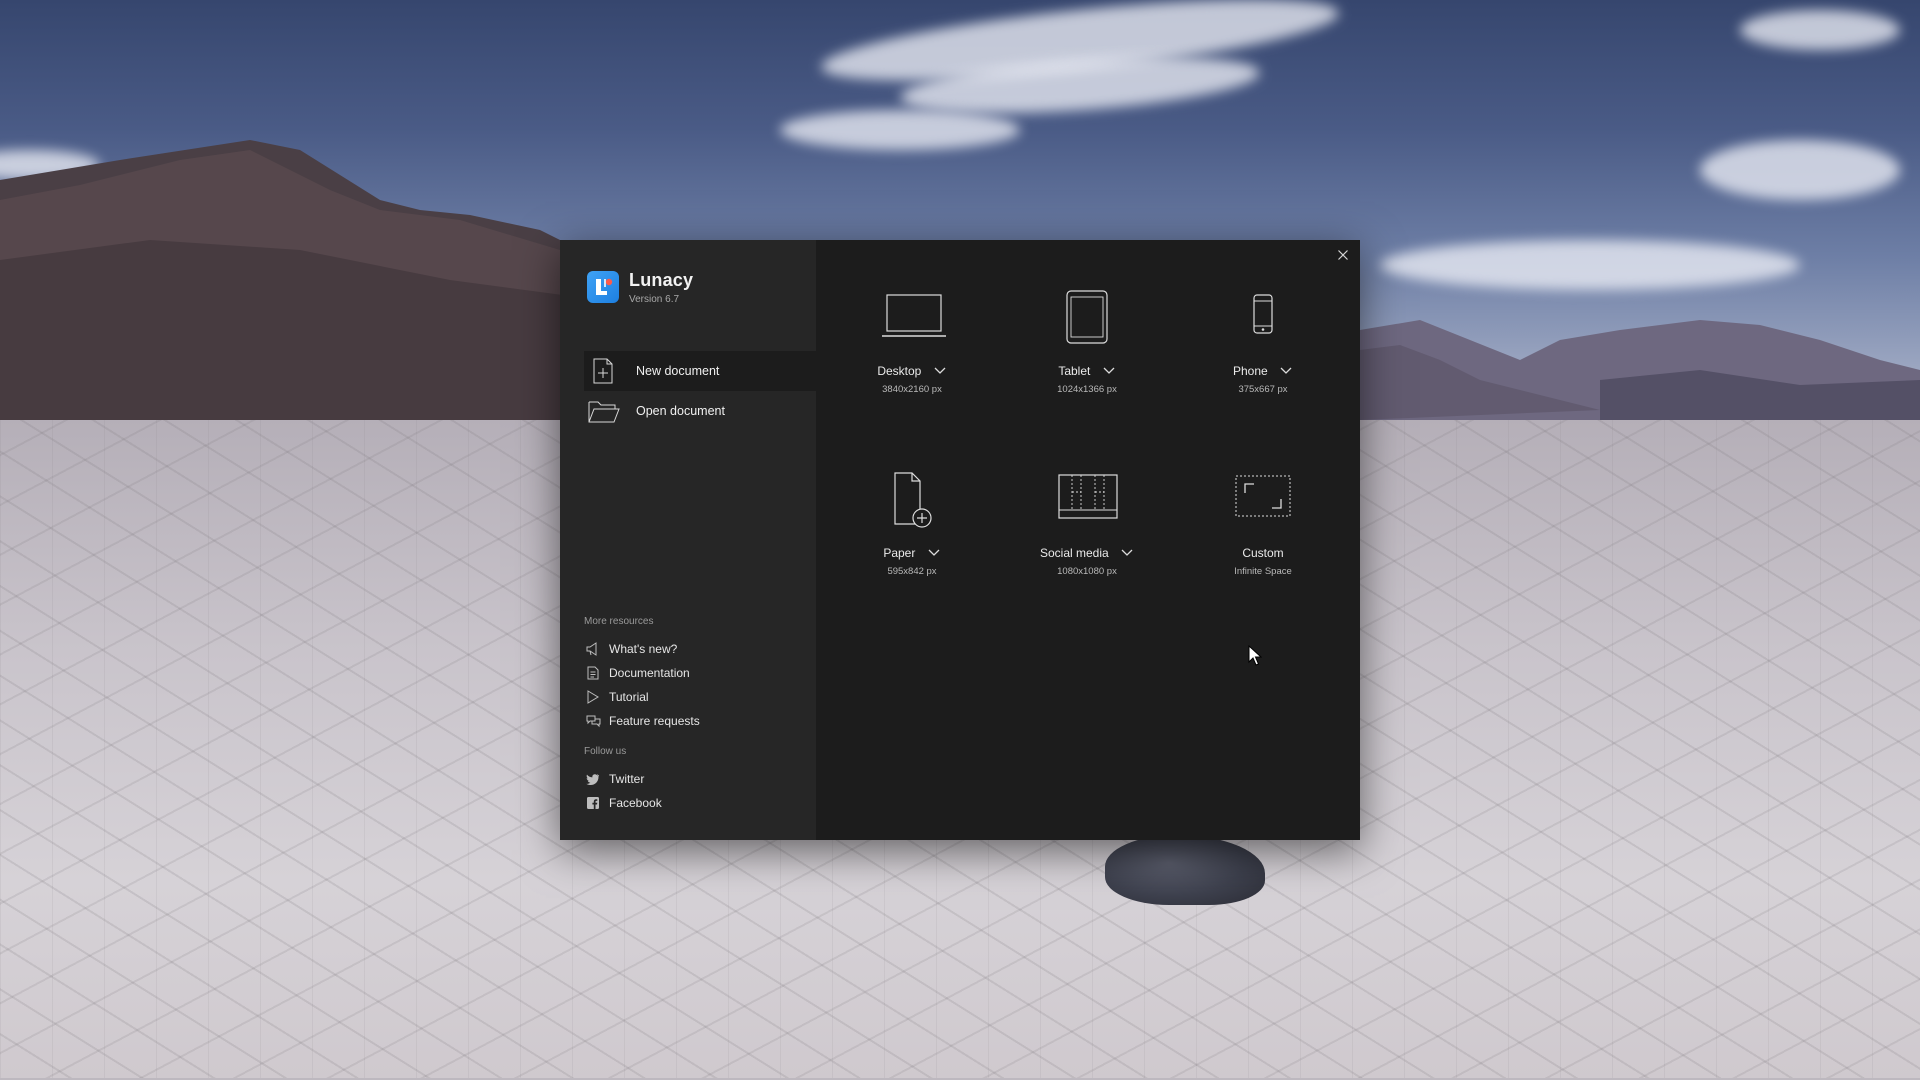 This screenshot has width=1920, height=1080. Describe the element at coordinates (661, 280) in the screenshot. I see `app-name: Lunacy` at that location.